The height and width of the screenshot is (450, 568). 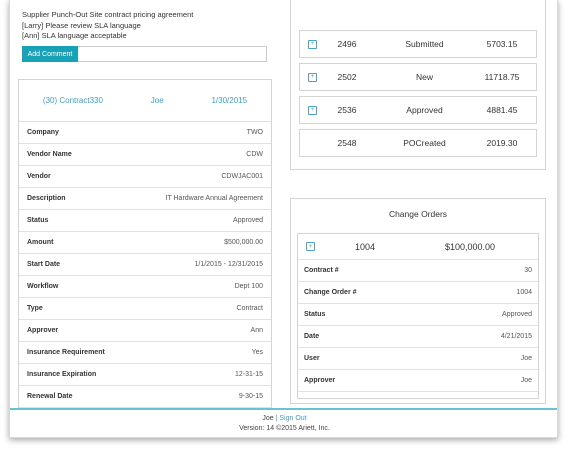 I want to click on field-label: Date, so click(x=312, y=336).